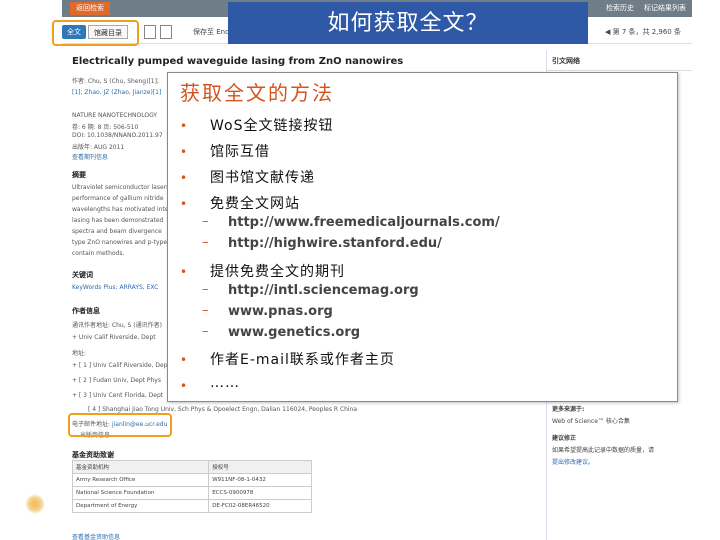 The image size is (720, 540). What do you see at coordinates (262, 178) in the screenshot?
I see `method-item: 图书馆文献传递` at bounding box center [262, 178].